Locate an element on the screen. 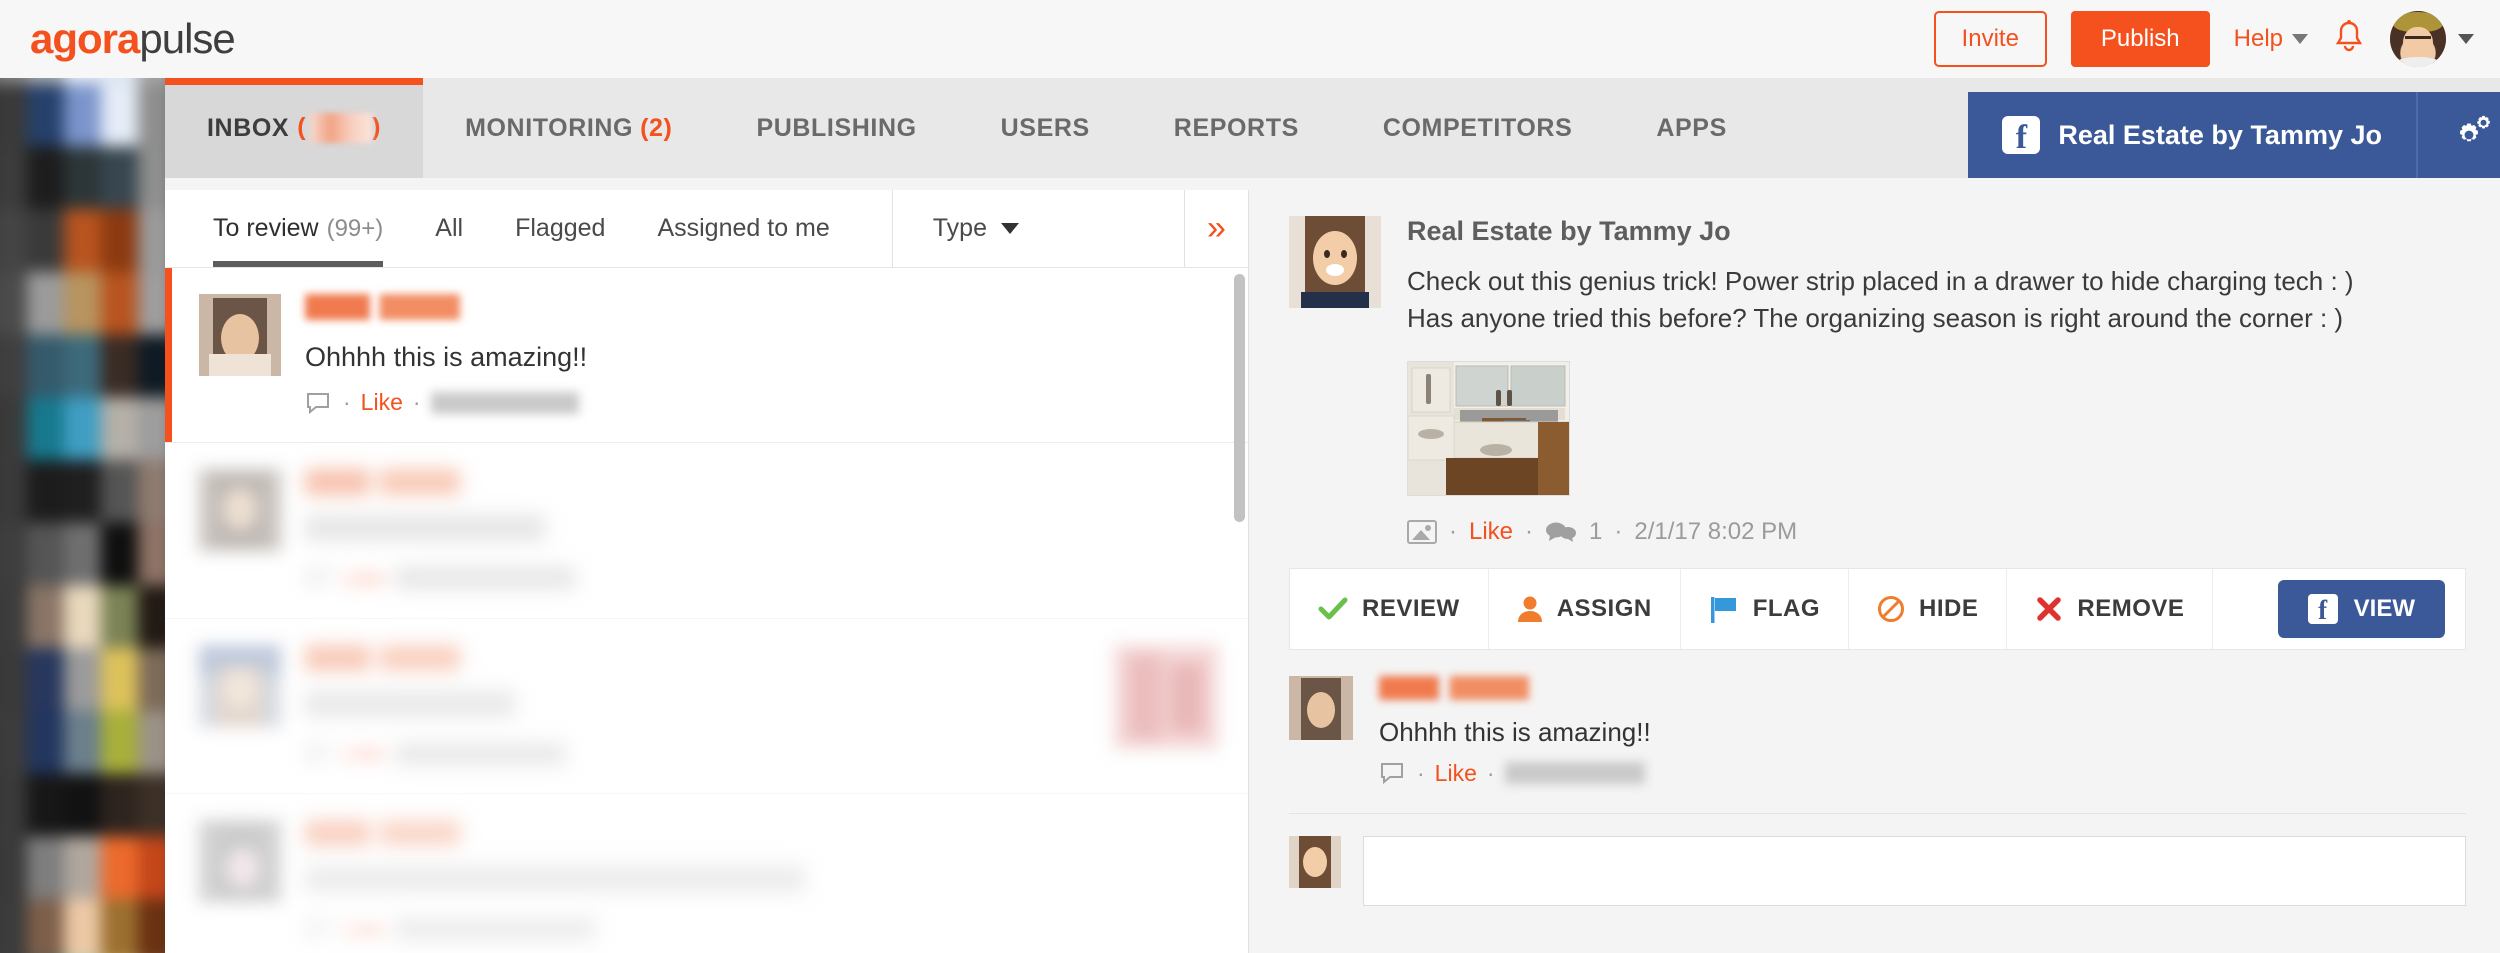 The width and height of the screenshot is (2500, 953). help-menu: Help is located at coordinates (2271, 39).